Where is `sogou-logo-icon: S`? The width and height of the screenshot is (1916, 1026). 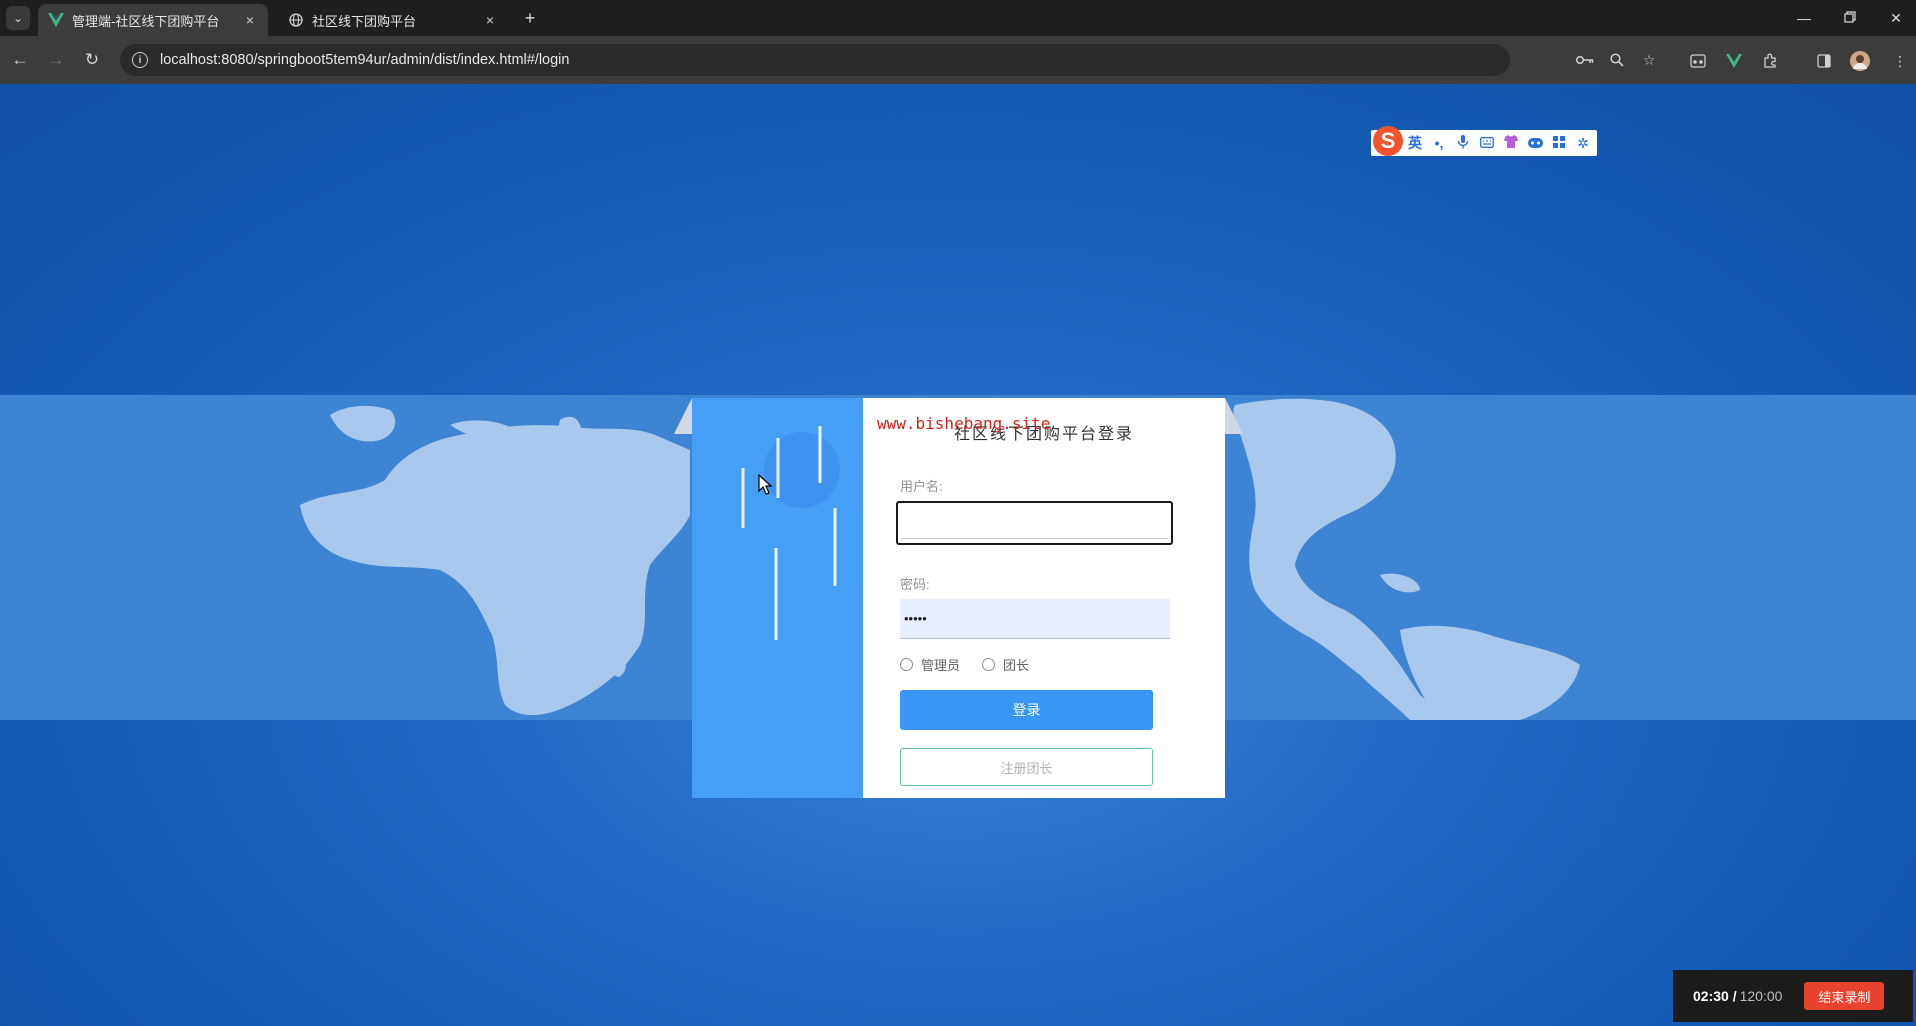
sogou-logo-icon: S is located at coordinates (1388, 141).